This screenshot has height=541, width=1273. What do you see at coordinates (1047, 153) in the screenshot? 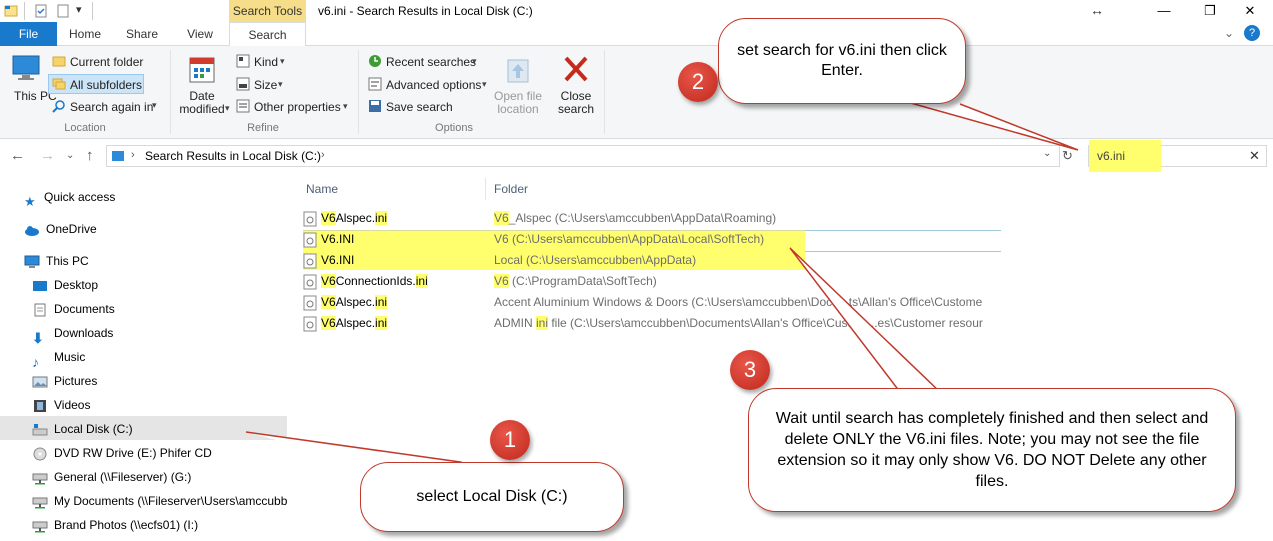
I see `address-dropdown-icon: ⌄` at bounding box center [1047, 153].